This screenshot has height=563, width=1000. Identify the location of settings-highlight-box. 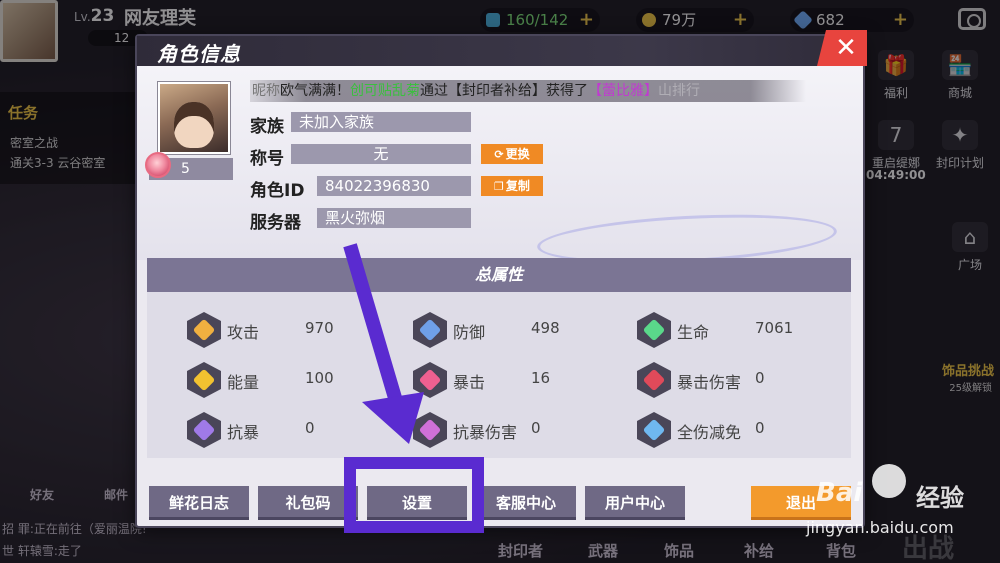
(414, 495).